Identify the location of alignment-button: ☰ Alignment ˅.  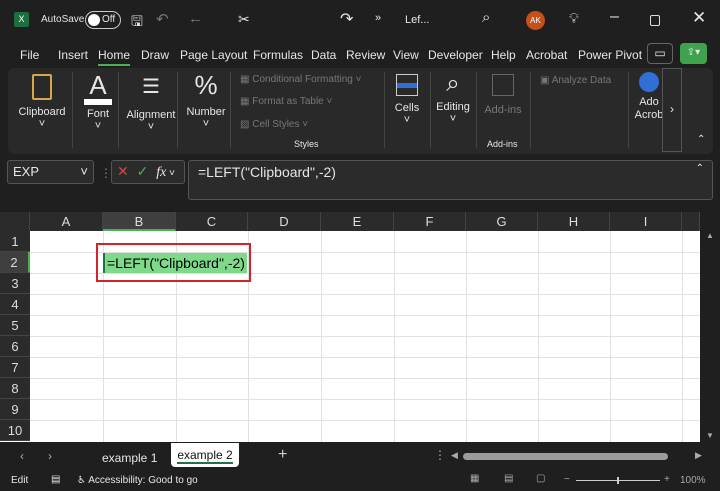
(151, 111).